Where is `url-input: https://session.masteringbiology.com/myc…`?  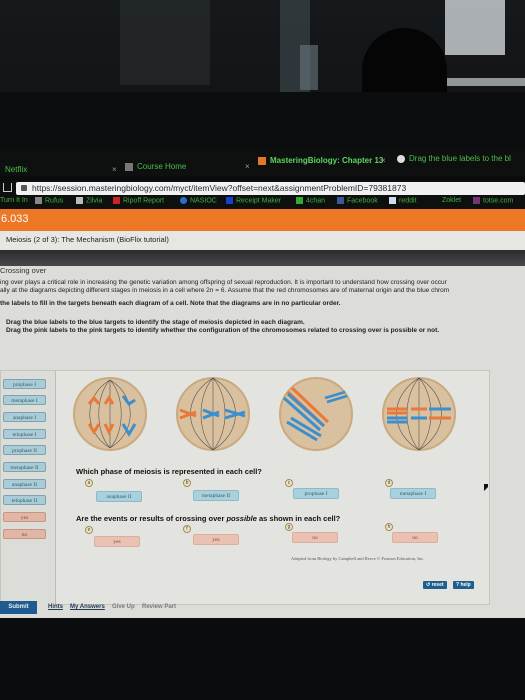
url-input: https://session.masteringbiology.com/myc… is located at coordinates (270, 188).